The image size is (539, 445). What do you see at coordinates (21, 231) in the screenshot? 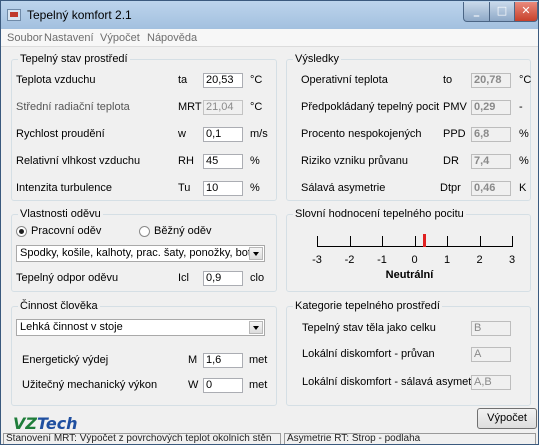
I see `work-clothing-radio` at bounding box center [21, 231].